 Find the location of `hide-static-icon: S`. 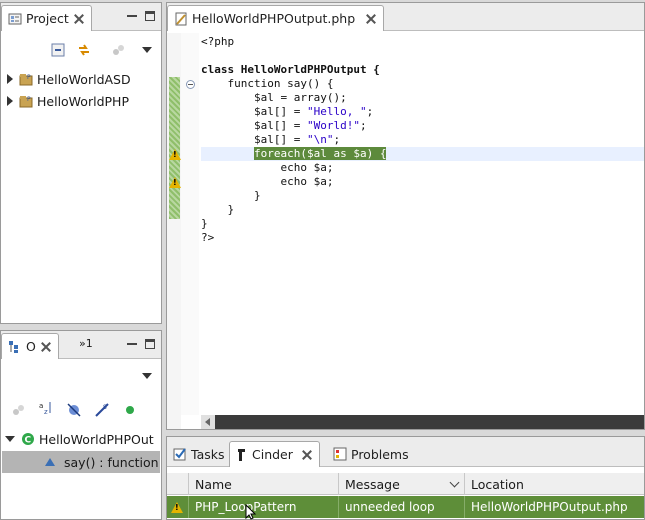

hide-static-icon: S is located at coordinates (102, 410).